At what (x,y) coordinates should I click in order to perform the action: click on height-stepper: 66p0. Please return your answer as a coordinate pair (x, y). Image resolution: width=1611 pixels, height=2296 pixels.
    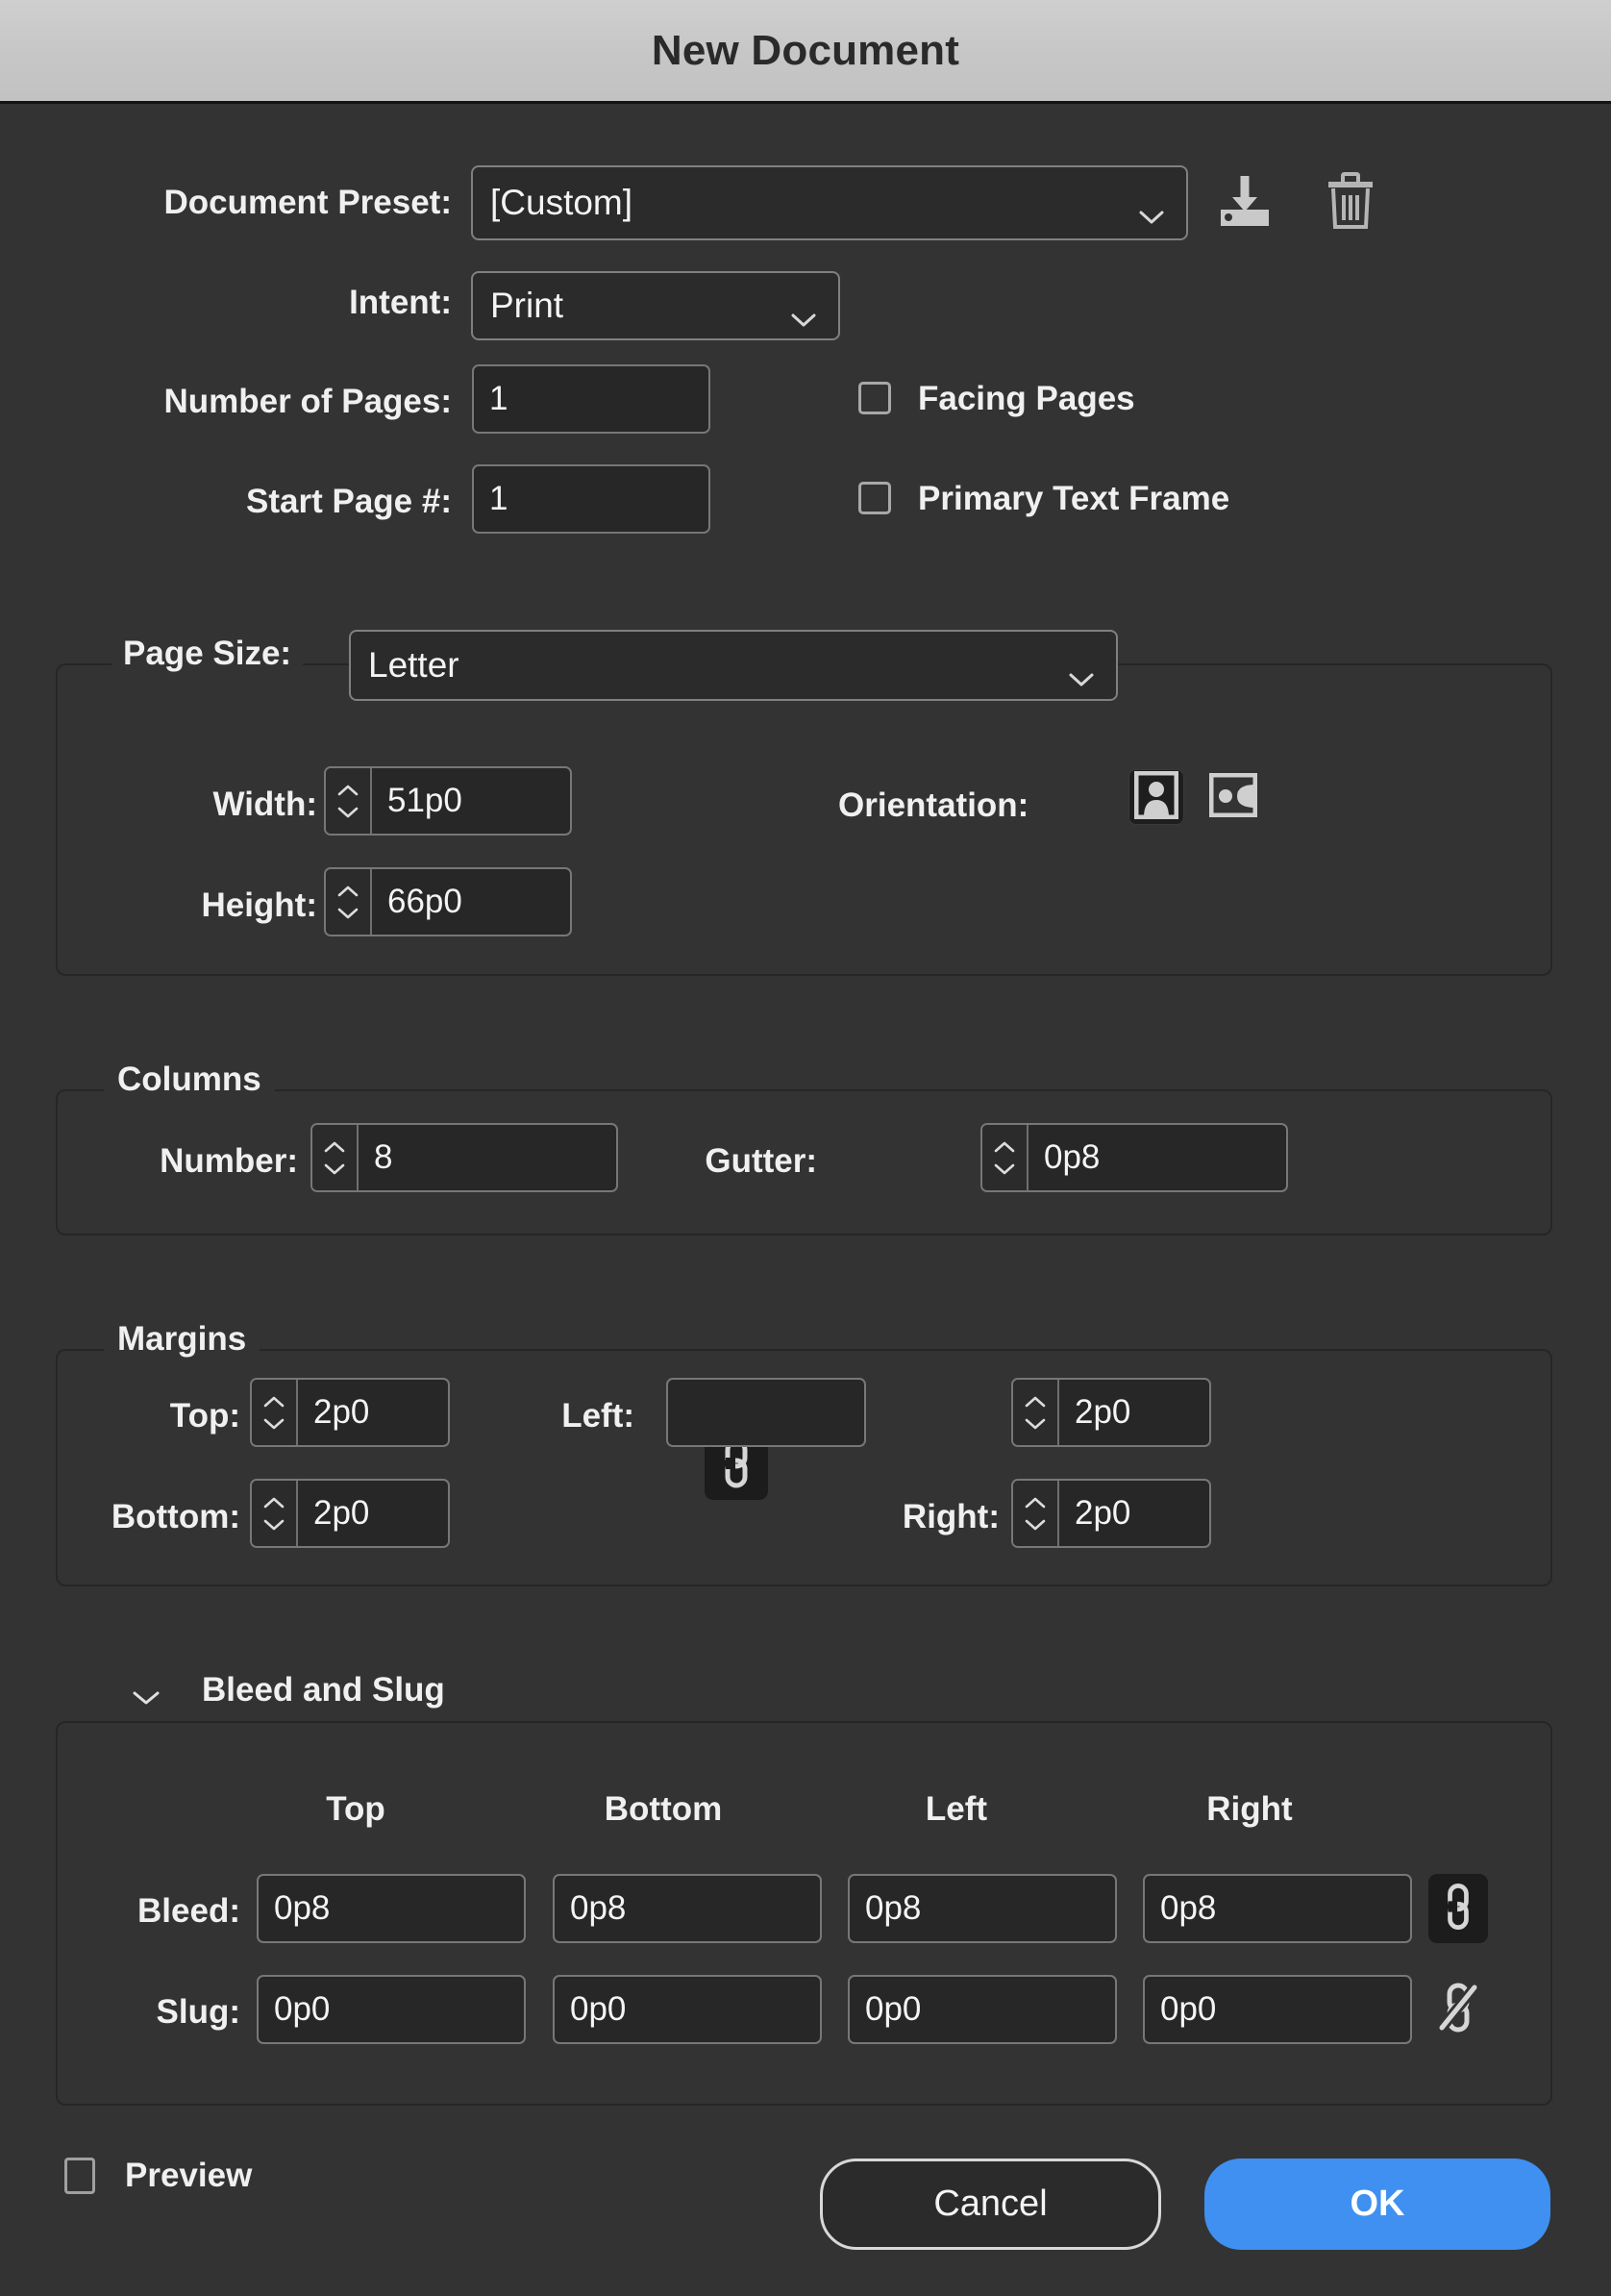
    Looking at the image, I should click on (448, 901).